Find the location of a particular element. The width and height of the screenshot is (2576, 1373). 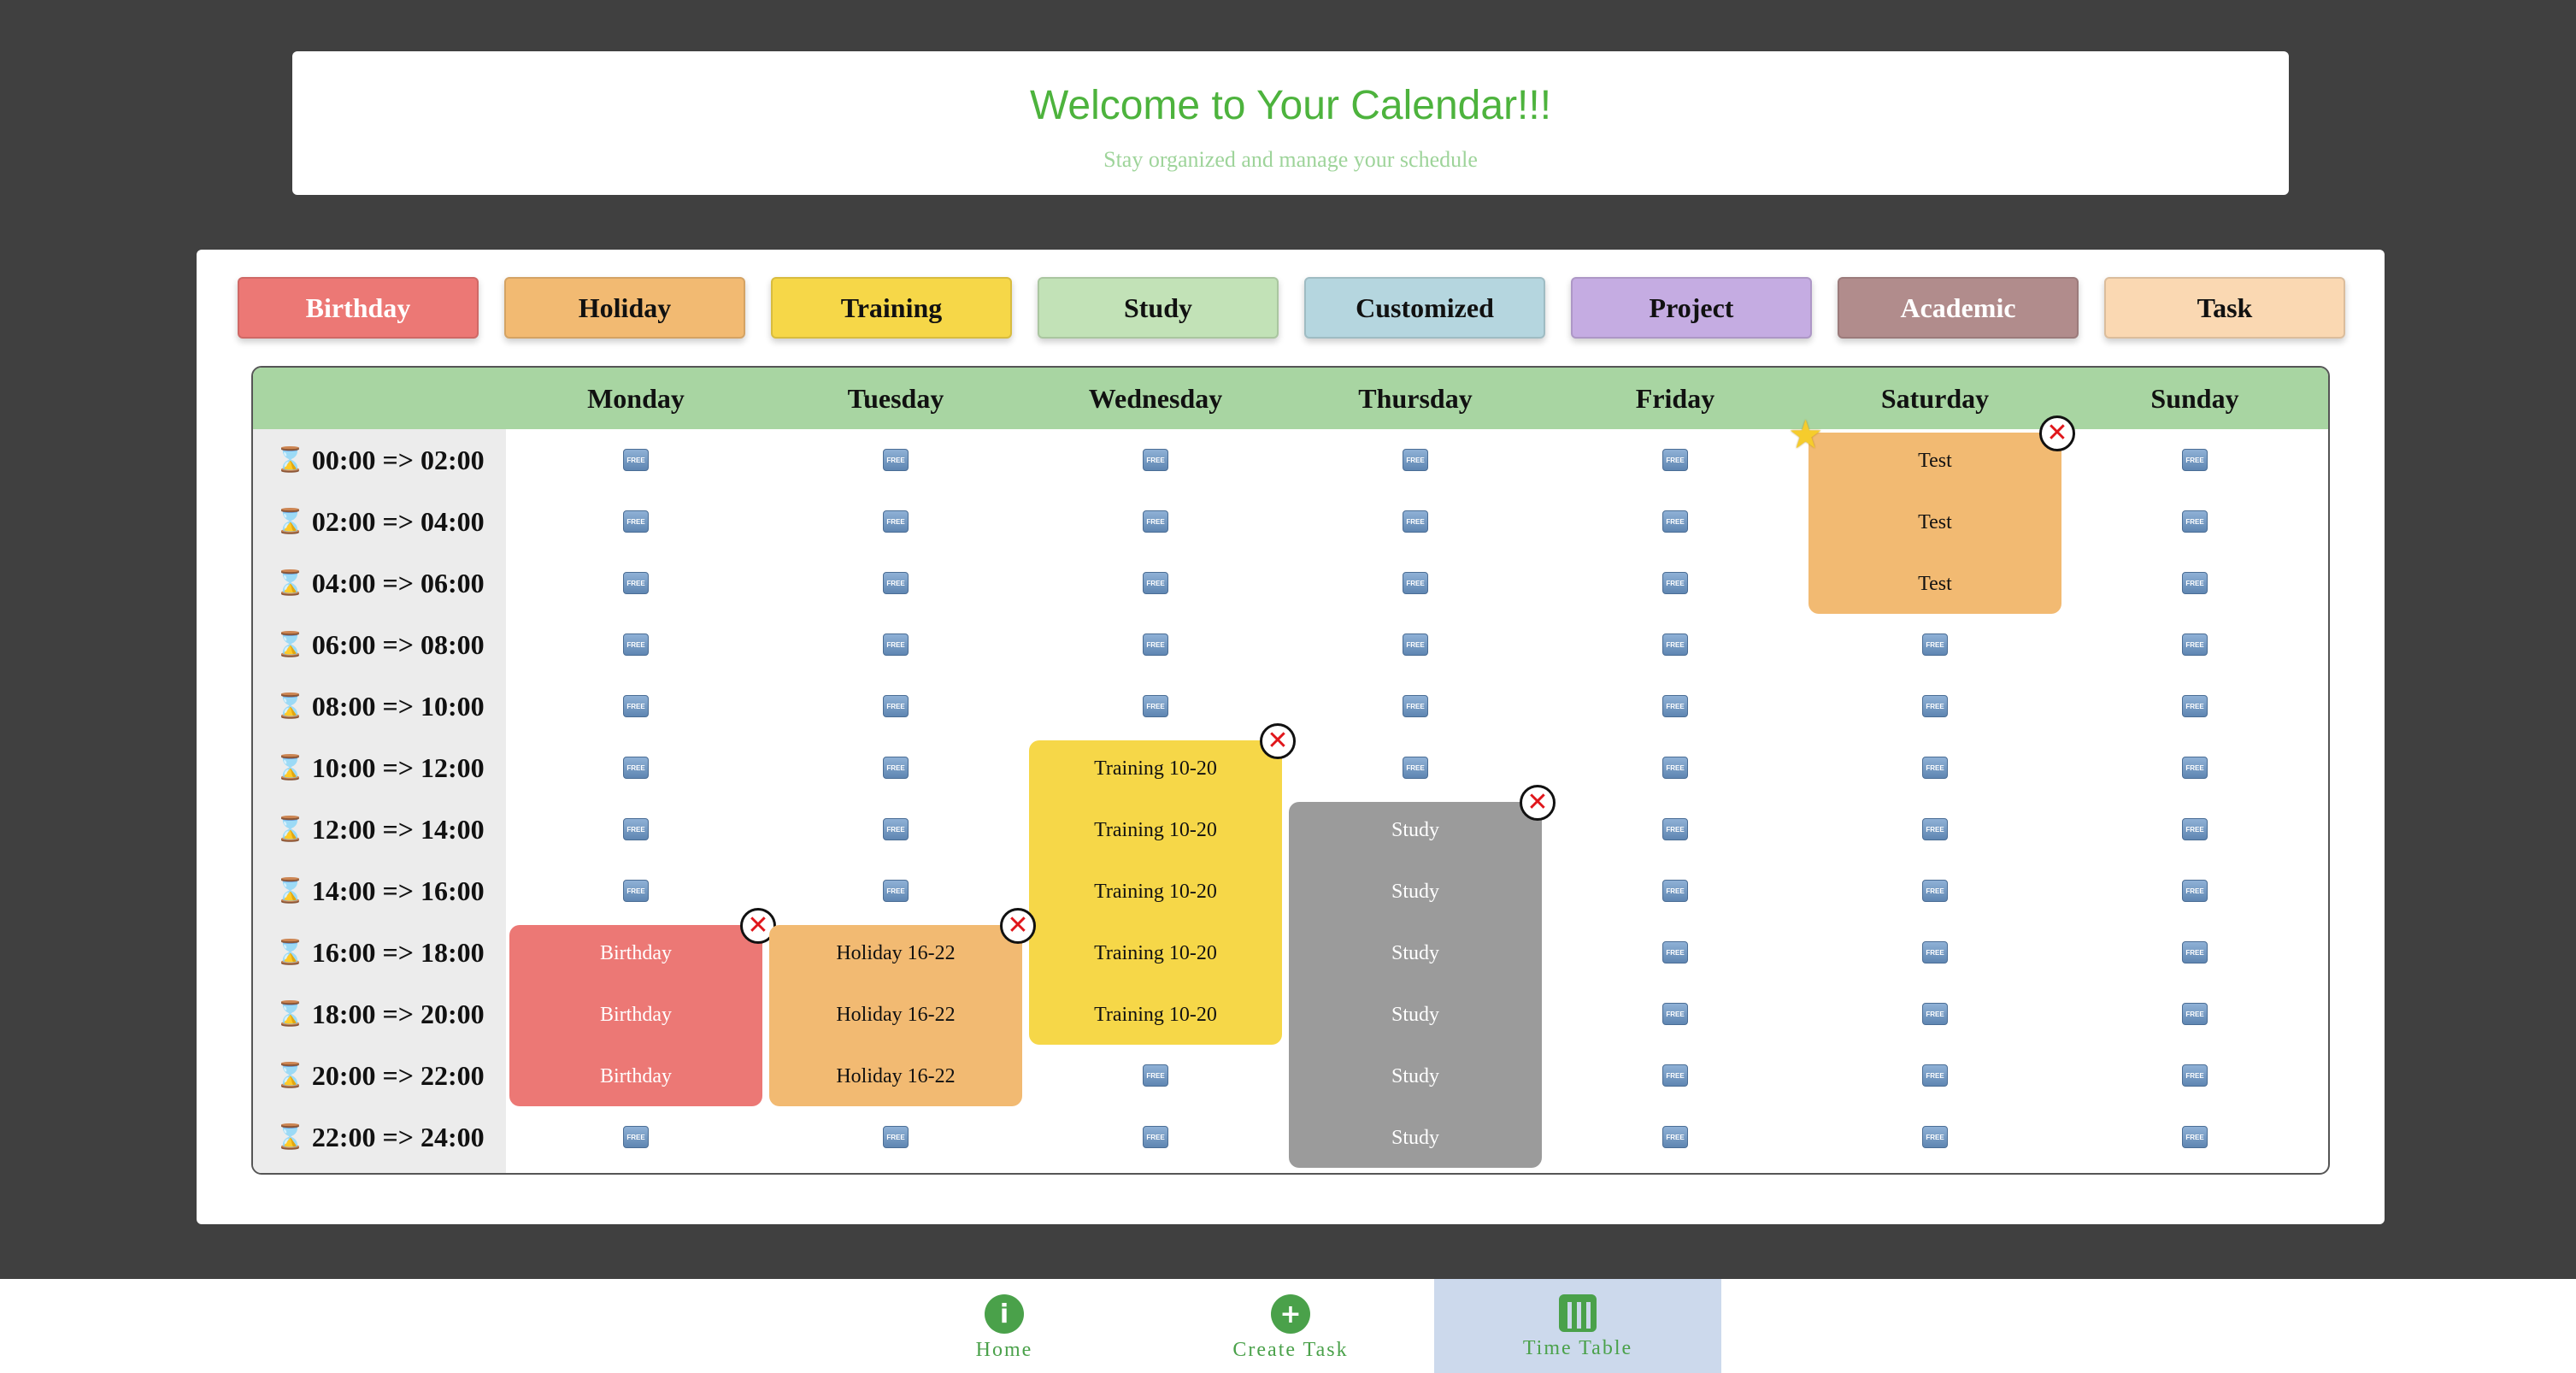

nav-item-time-table: Time Table is located at coordinates (1577, 1326).